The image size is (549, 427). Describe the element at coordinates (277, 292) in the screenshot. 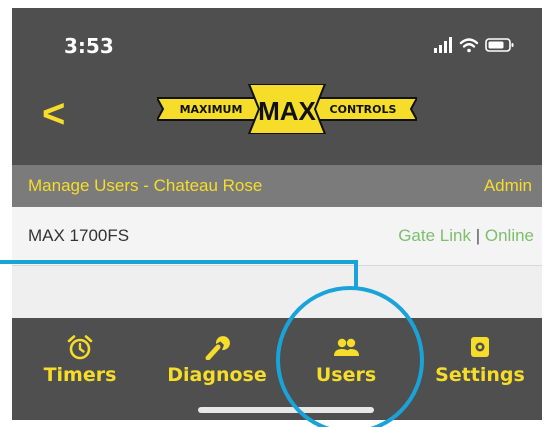

I see `content-area` at that location.